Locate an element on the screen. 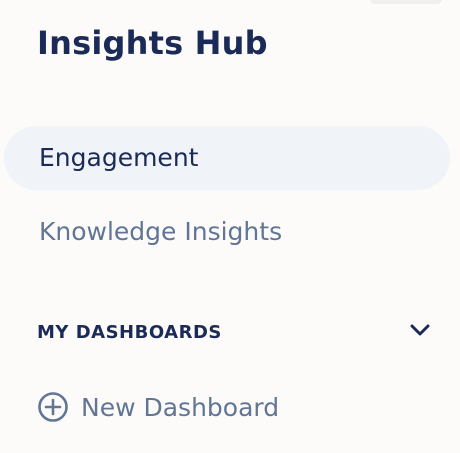 This screenshot has width=460, height=453. new-dashboard-button: New Dashboard is located at coordinates (158, 407).